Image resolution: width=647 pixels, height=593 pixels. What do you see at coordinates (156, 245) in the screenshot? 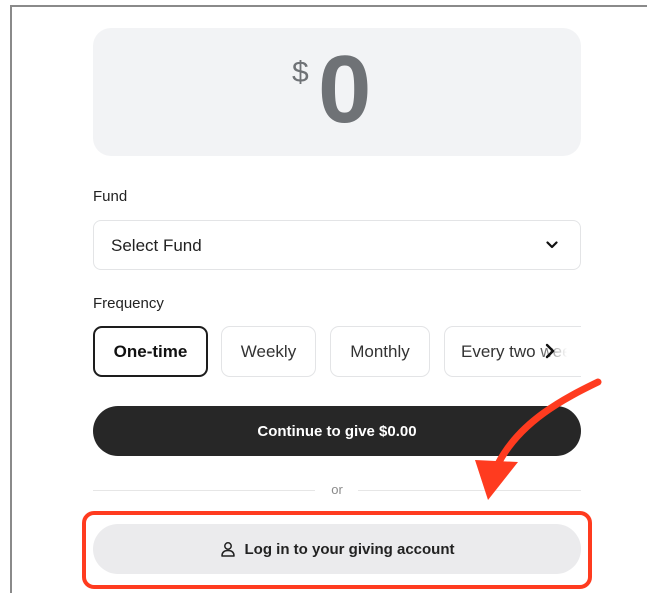
I see `fund-select-value: Select Fund` at bounding box center [156, 245].